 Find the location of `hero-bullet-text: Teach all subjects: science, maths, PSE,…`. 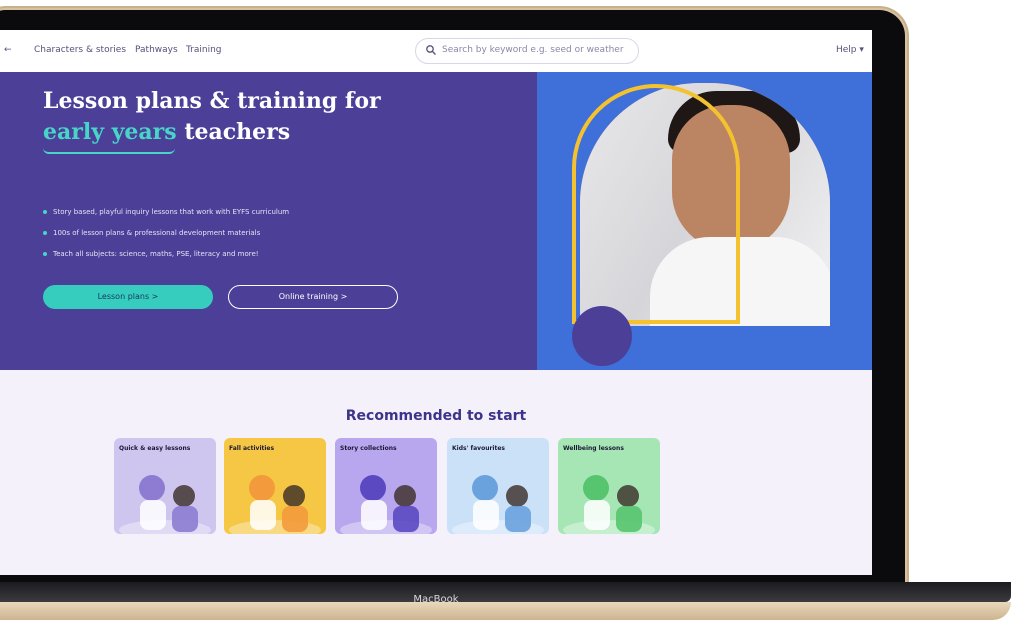

hero-bullet-text: Teach all subjects: science, maths, PSE,… is located at coordinates (156, 254).